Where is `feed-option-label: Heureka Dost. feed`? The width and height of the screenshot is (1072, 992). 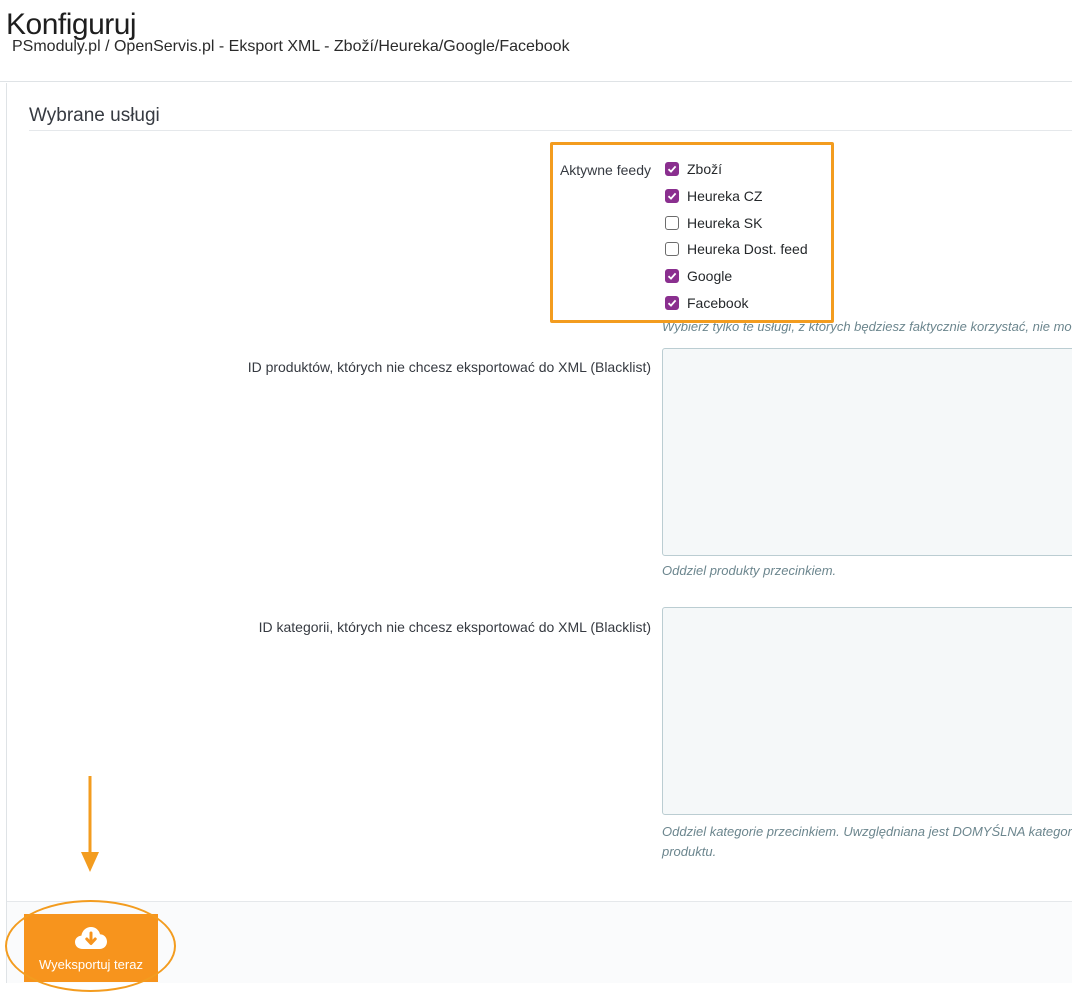 feed-option-label: Heureka Dost. feed is located at coordinates (747, 249).